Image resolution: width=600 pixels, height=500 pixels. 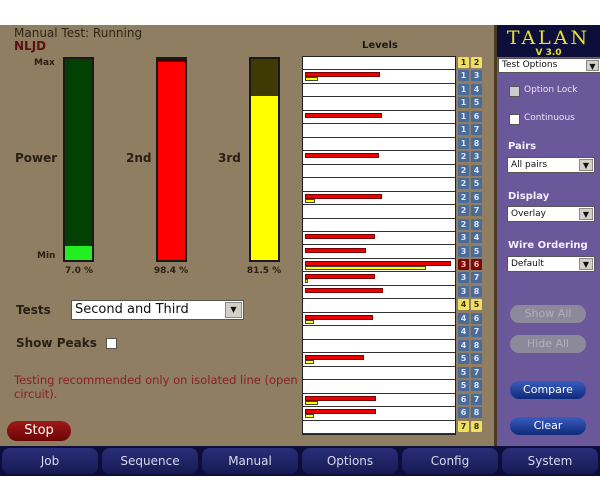 I want to click on tests-select: Second and Third ▼, so click(x=157, y=310).